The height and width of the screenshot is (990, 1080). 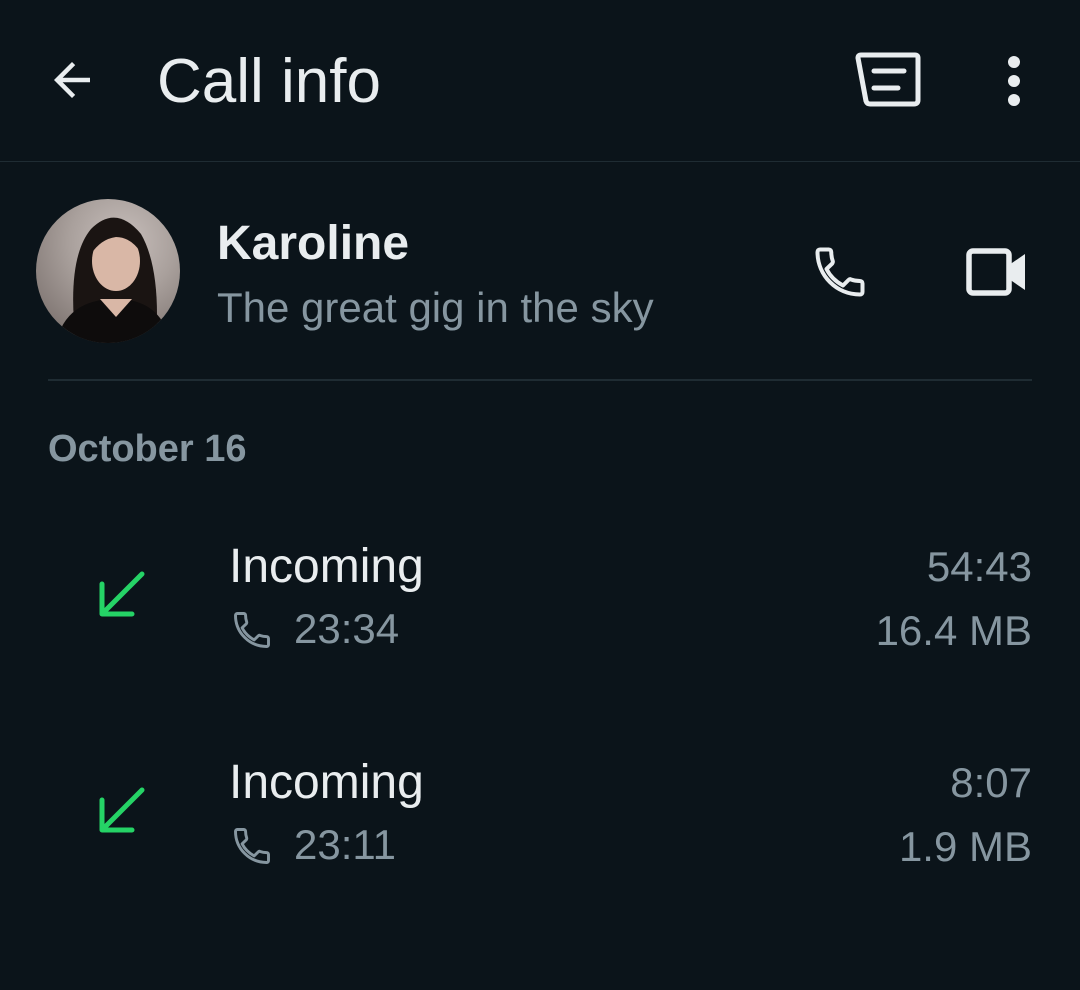 I want to click on call-duration: 8:07, so click(x=991, y=782).